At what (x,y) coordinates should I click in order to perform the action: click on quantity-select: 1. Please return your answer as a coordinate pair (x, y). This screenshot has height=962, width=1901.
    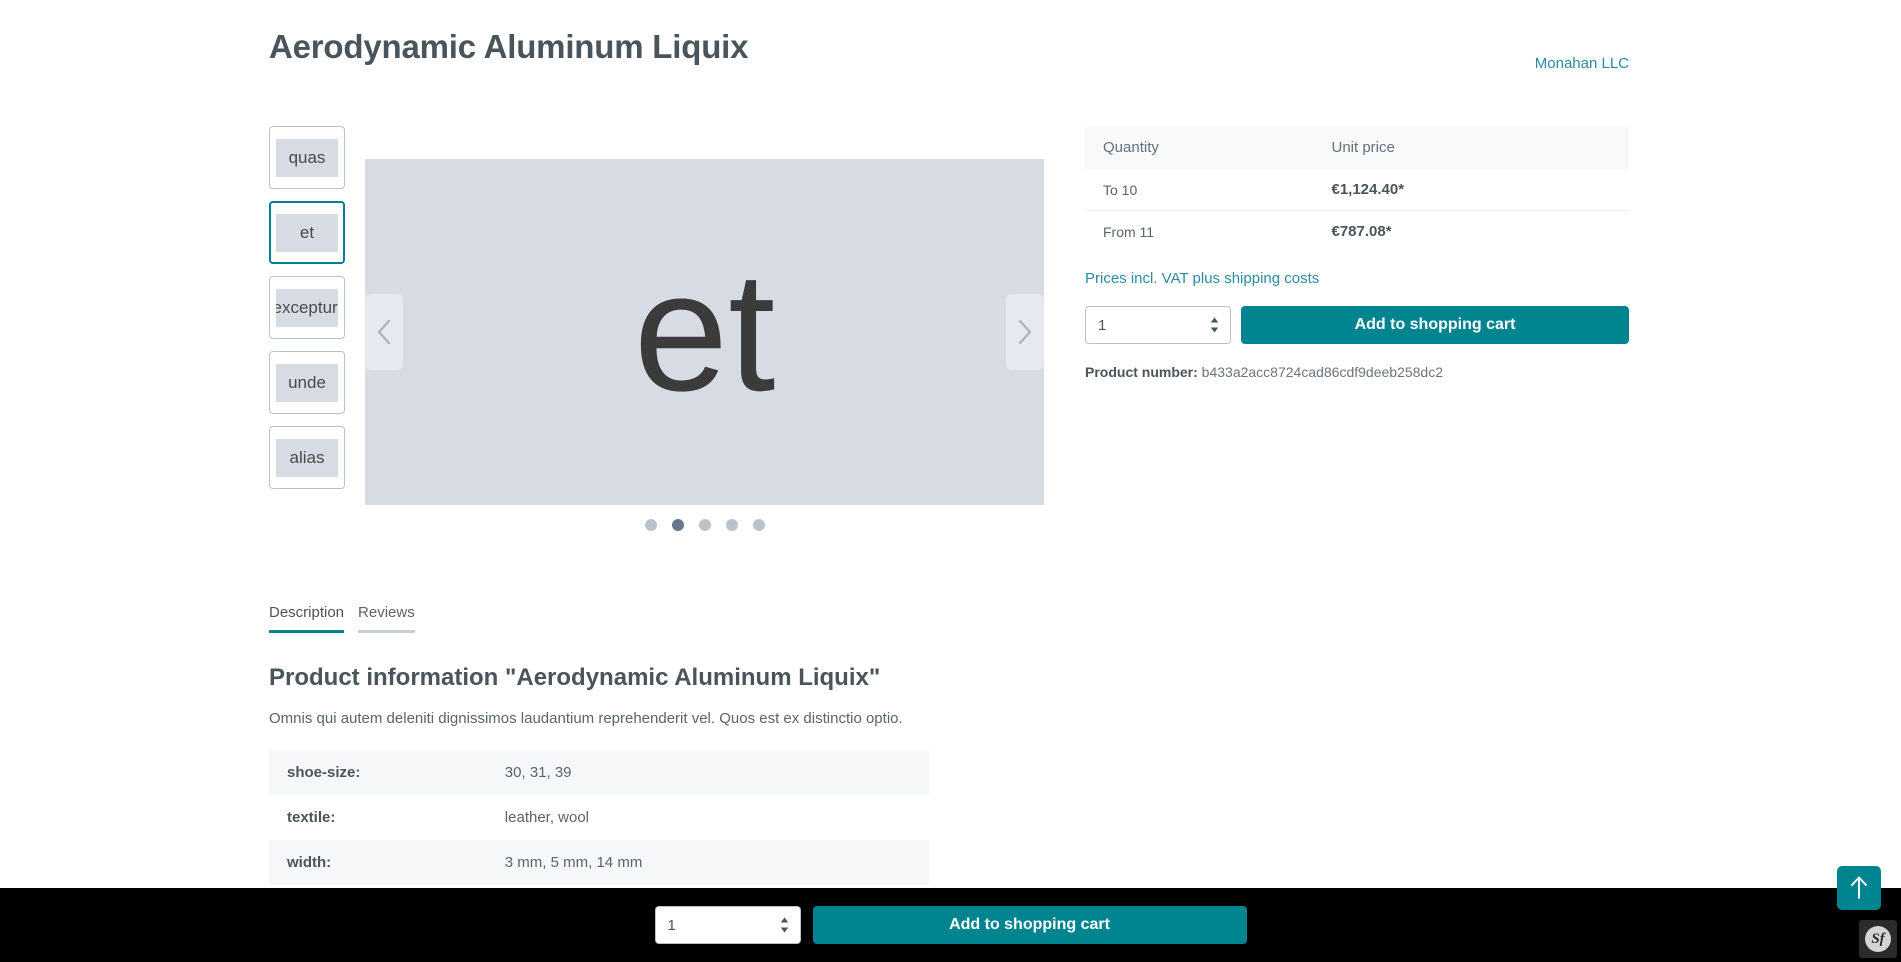
    Looking at the image, I should click on (1158, 325).